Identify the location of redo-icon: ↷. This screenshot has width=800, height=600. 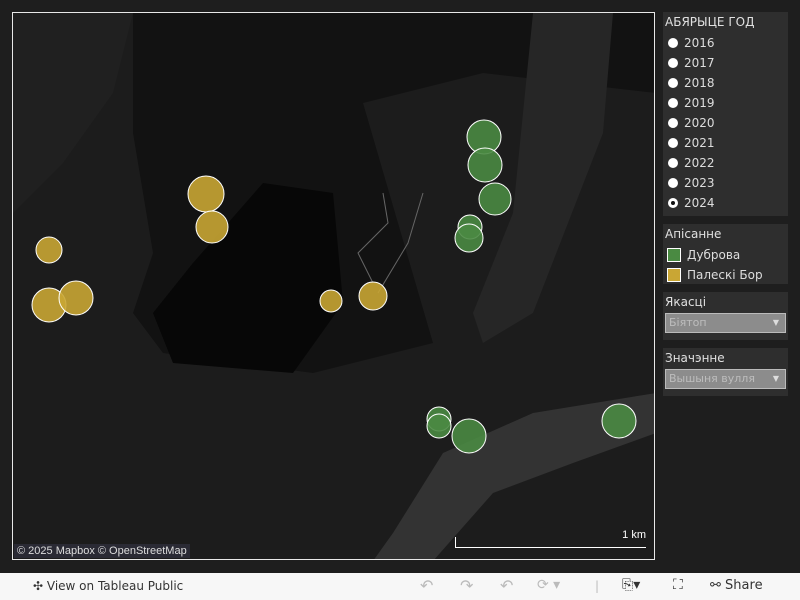
(466, 585).